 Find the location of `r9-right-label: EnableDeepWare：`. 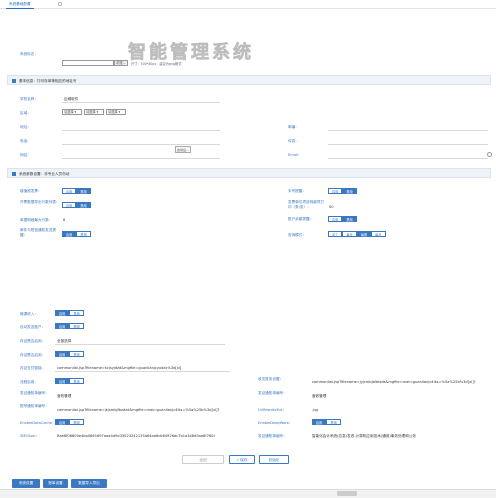

r9-right-label: EnableDeepWare： is located at coordinates (275, 423).